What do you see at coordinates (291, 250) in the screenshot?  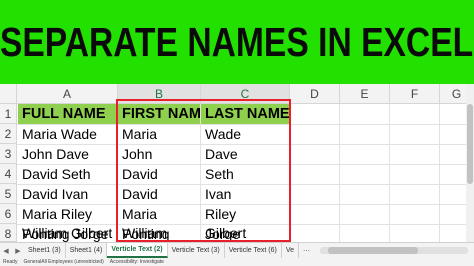 I see `sheet-tab: Ve` at bounding box center [291, 250].